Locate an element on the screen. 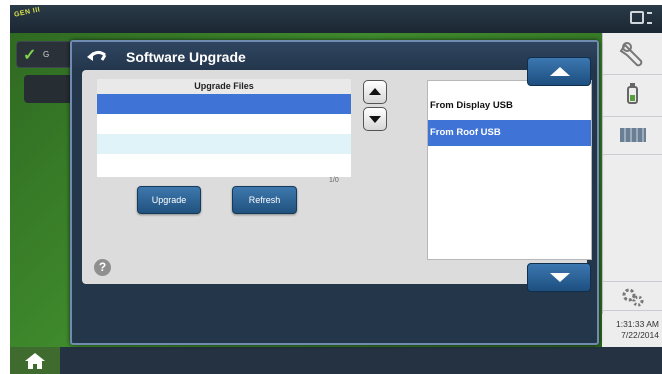 The width and height of the screenshot is (662, 374). clock: 1:31:33 AM 7/22/2014 is located at coordinates (632, 330).